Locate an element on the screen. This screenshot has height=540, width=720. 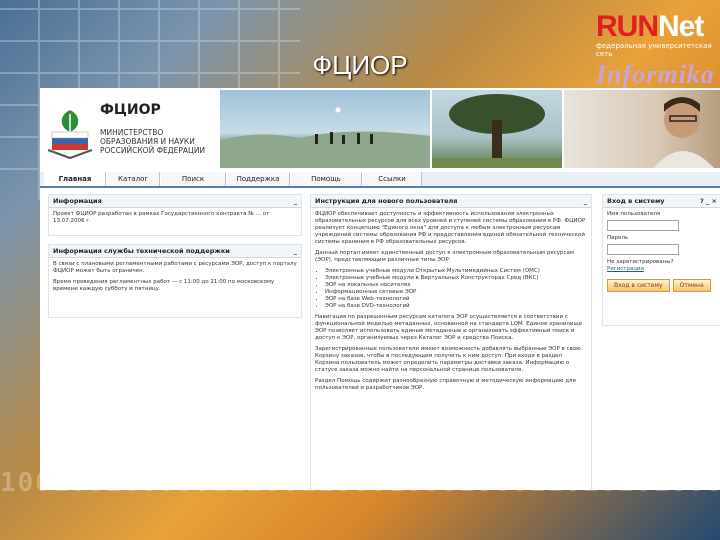
list-item: ЭОР на базе DVD-технологий is located at coordinates (456, 306).